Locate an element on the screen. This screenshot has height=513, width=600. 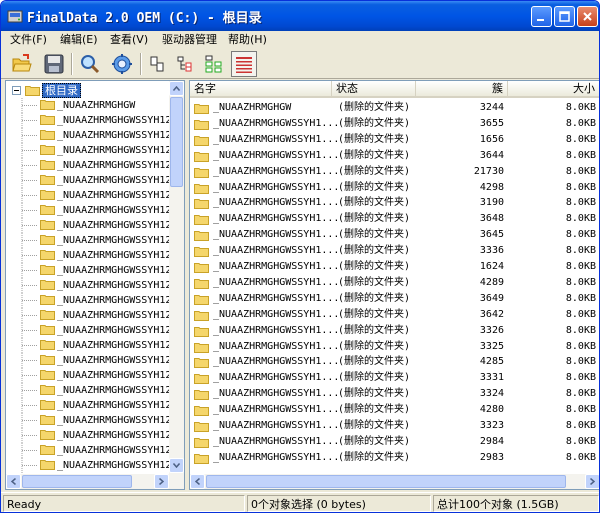
column-header-size: 大小 is located at coordinates (553, 89).